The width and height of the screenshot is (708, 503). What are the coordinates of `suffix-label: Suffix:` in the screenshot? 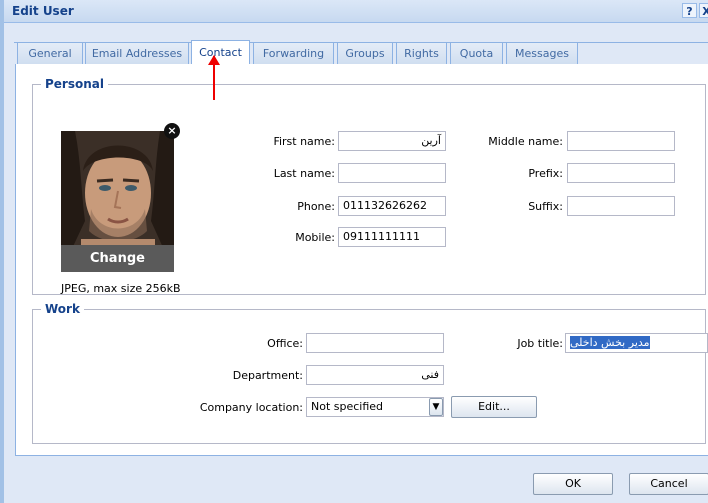 It's located at (545, 206).